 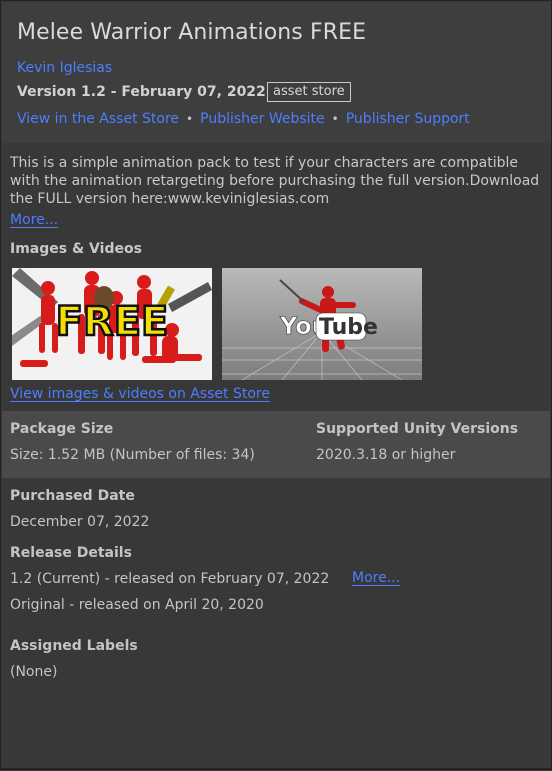 What do you see at coordinates (74, 646) in the screenshot?
I see `assigned-labels-label: Assigned Labels` at bounding box center [74, 646].